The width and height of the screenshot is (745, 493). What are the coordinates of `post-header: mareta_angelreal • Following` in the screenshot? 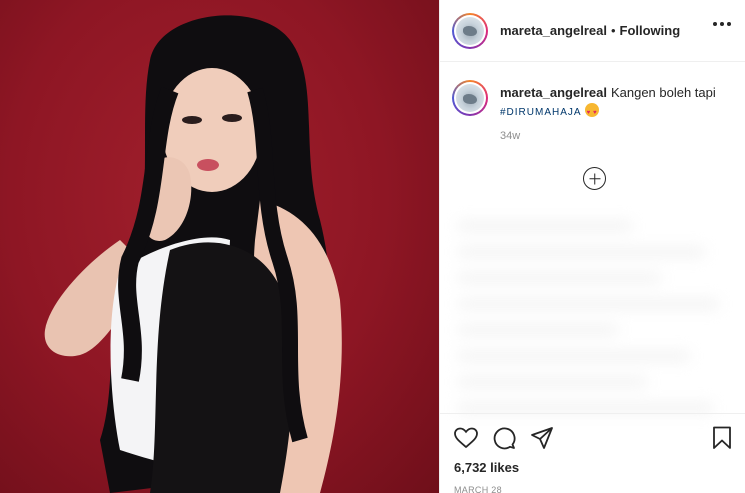 It's located at (592, 31).